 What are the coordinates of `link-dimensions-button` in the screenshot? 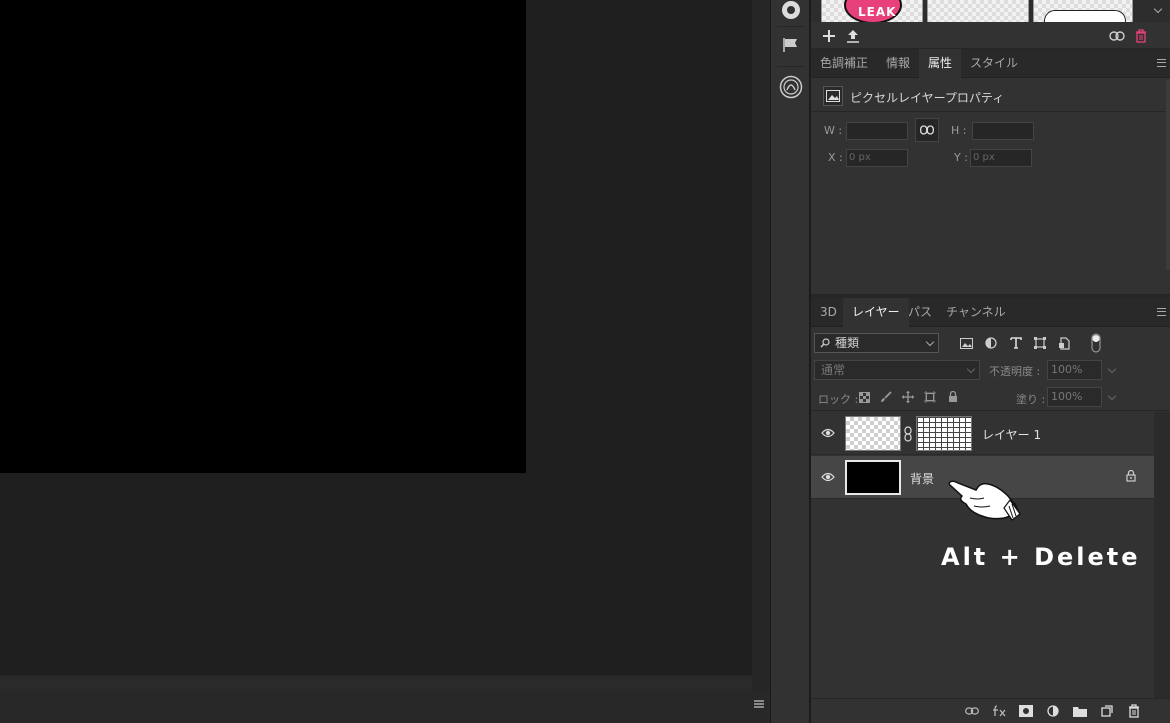 It's located at (927, 130).